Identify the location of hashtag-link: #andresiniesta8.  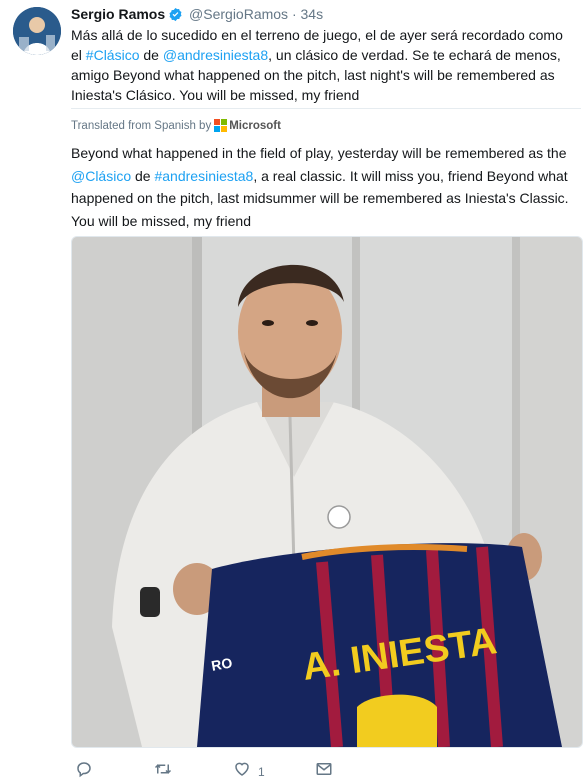
(203, 176).